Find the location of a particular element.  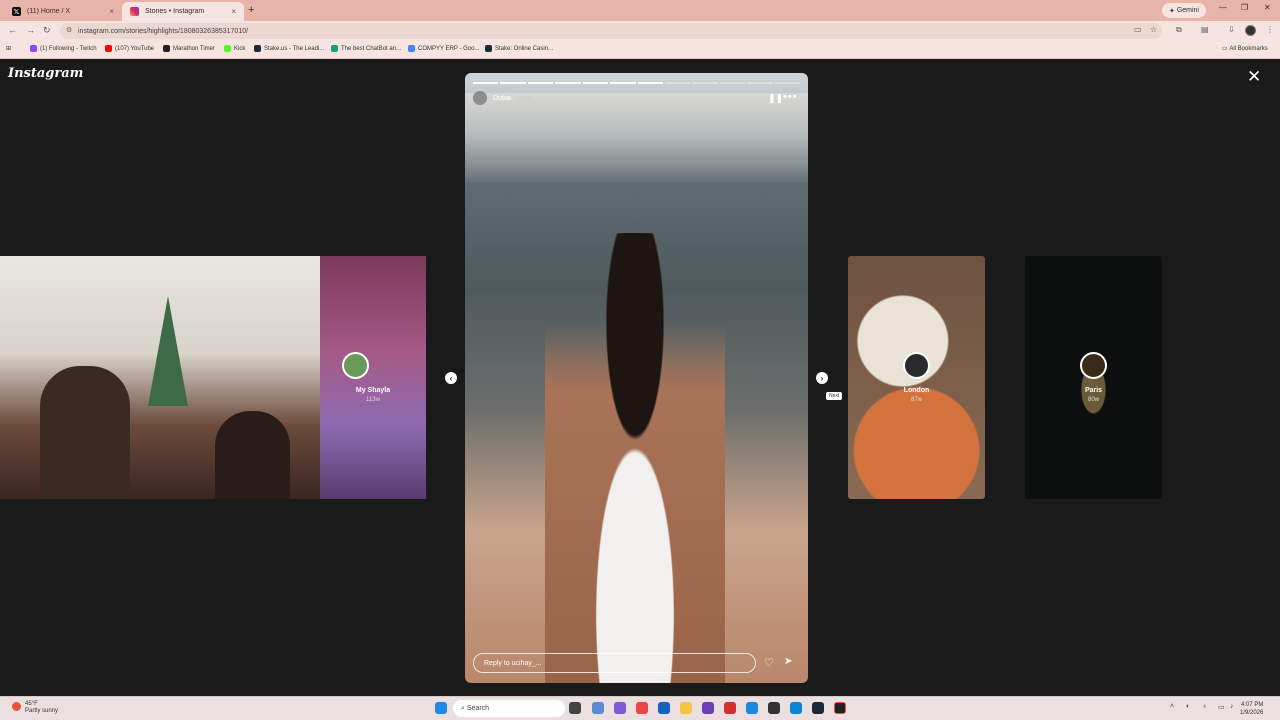

all-bookmarks: ▭ All Bookmarks is located at coordinates (1245, 49).